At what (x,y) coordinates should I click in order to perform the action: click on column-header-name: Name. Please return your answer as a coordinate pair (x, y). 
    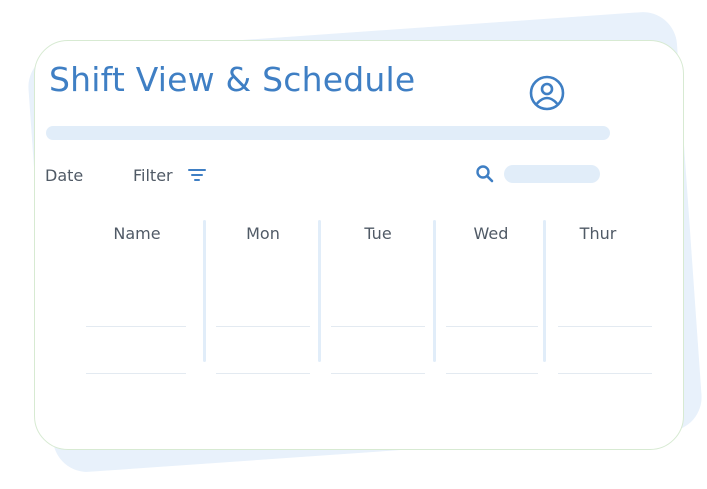
    Looking at the image, I should click on (137, 233).